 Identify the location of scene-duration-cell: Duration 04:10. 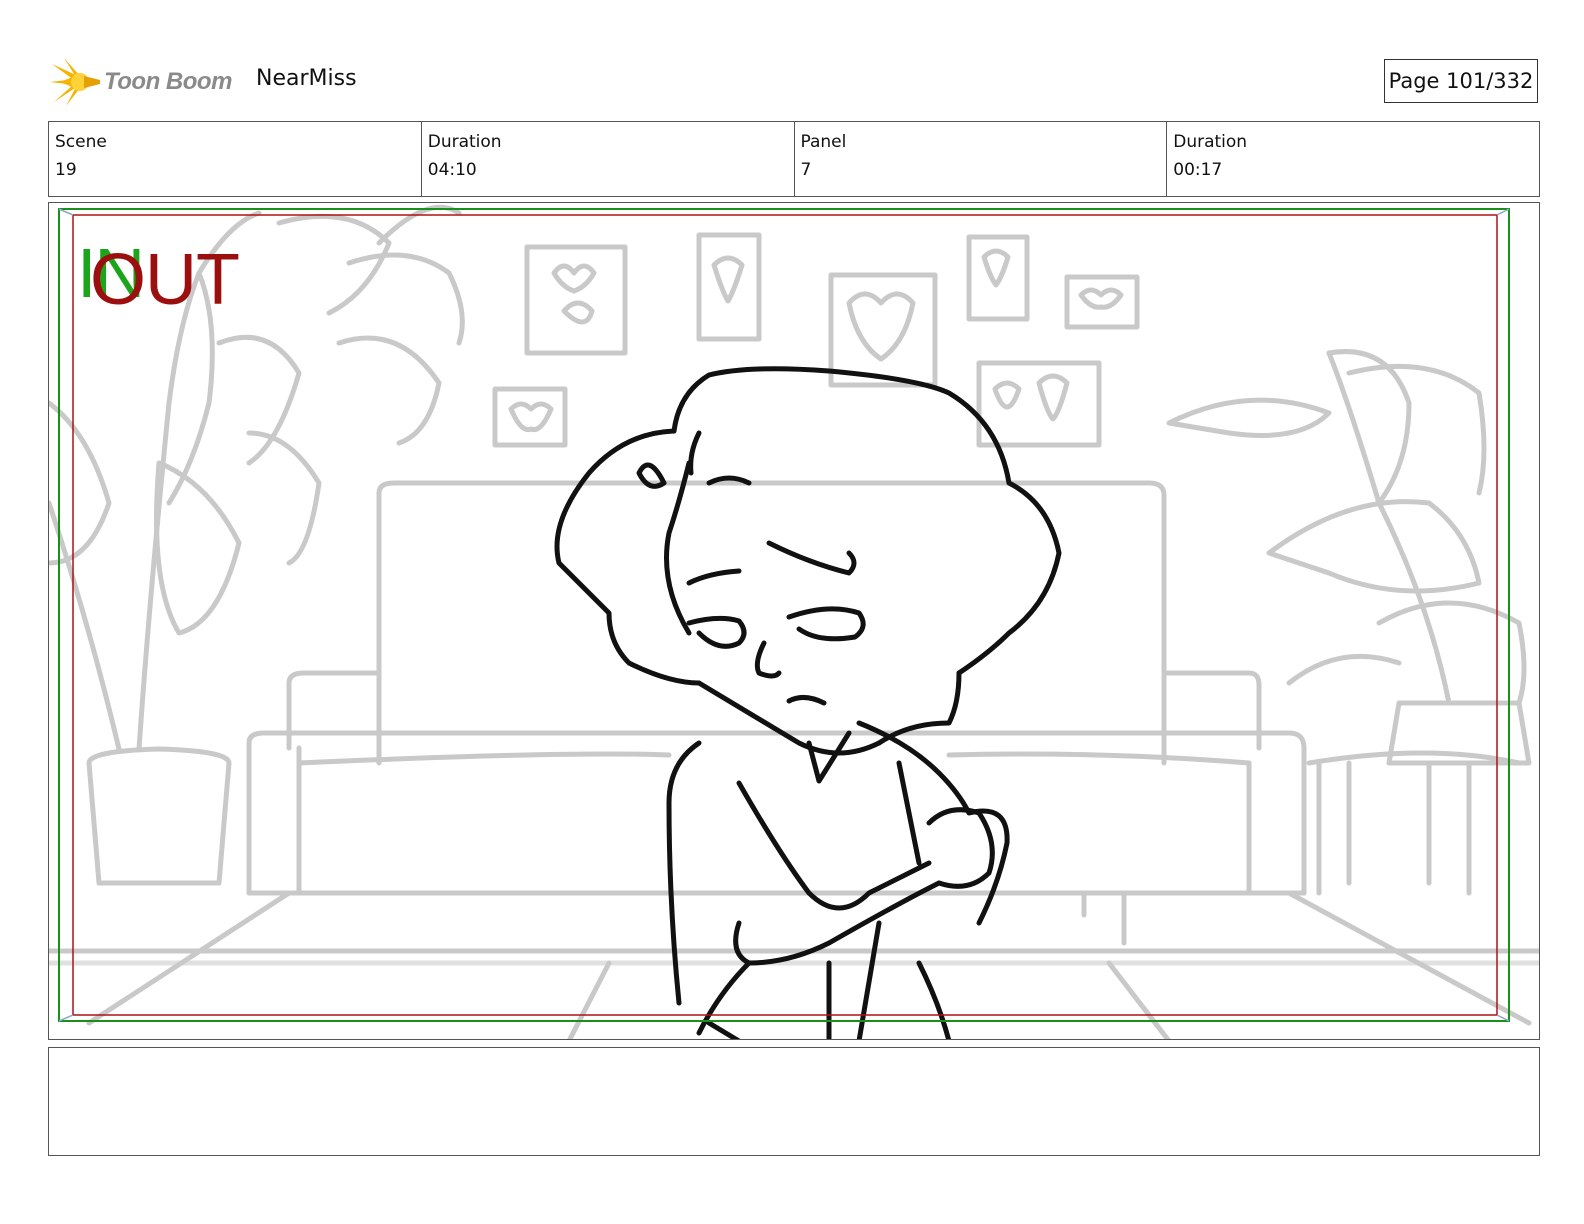
(608, 159).